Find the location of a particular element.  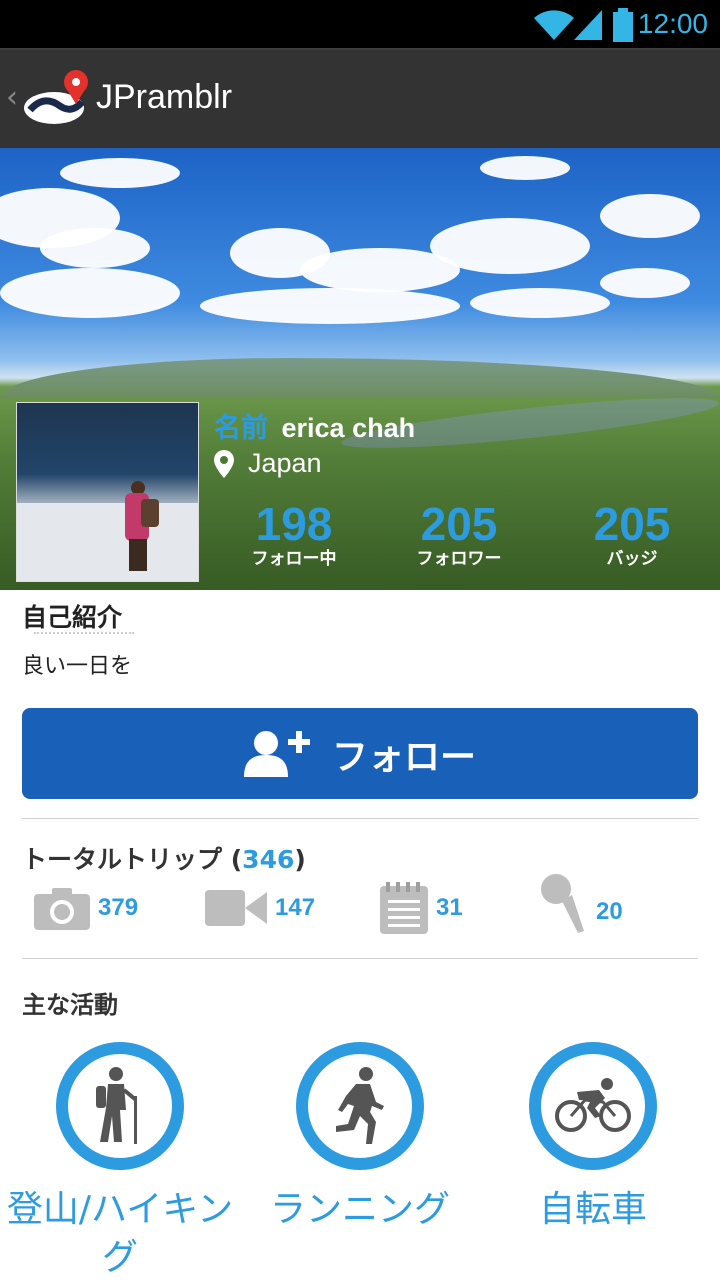

audio-count: 20 is located at coordinates (609, 911).